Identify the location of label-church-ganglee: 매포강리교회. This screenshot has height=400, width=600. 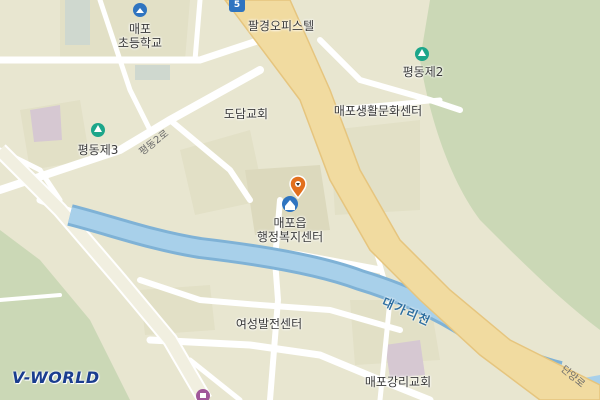
(398, 382).